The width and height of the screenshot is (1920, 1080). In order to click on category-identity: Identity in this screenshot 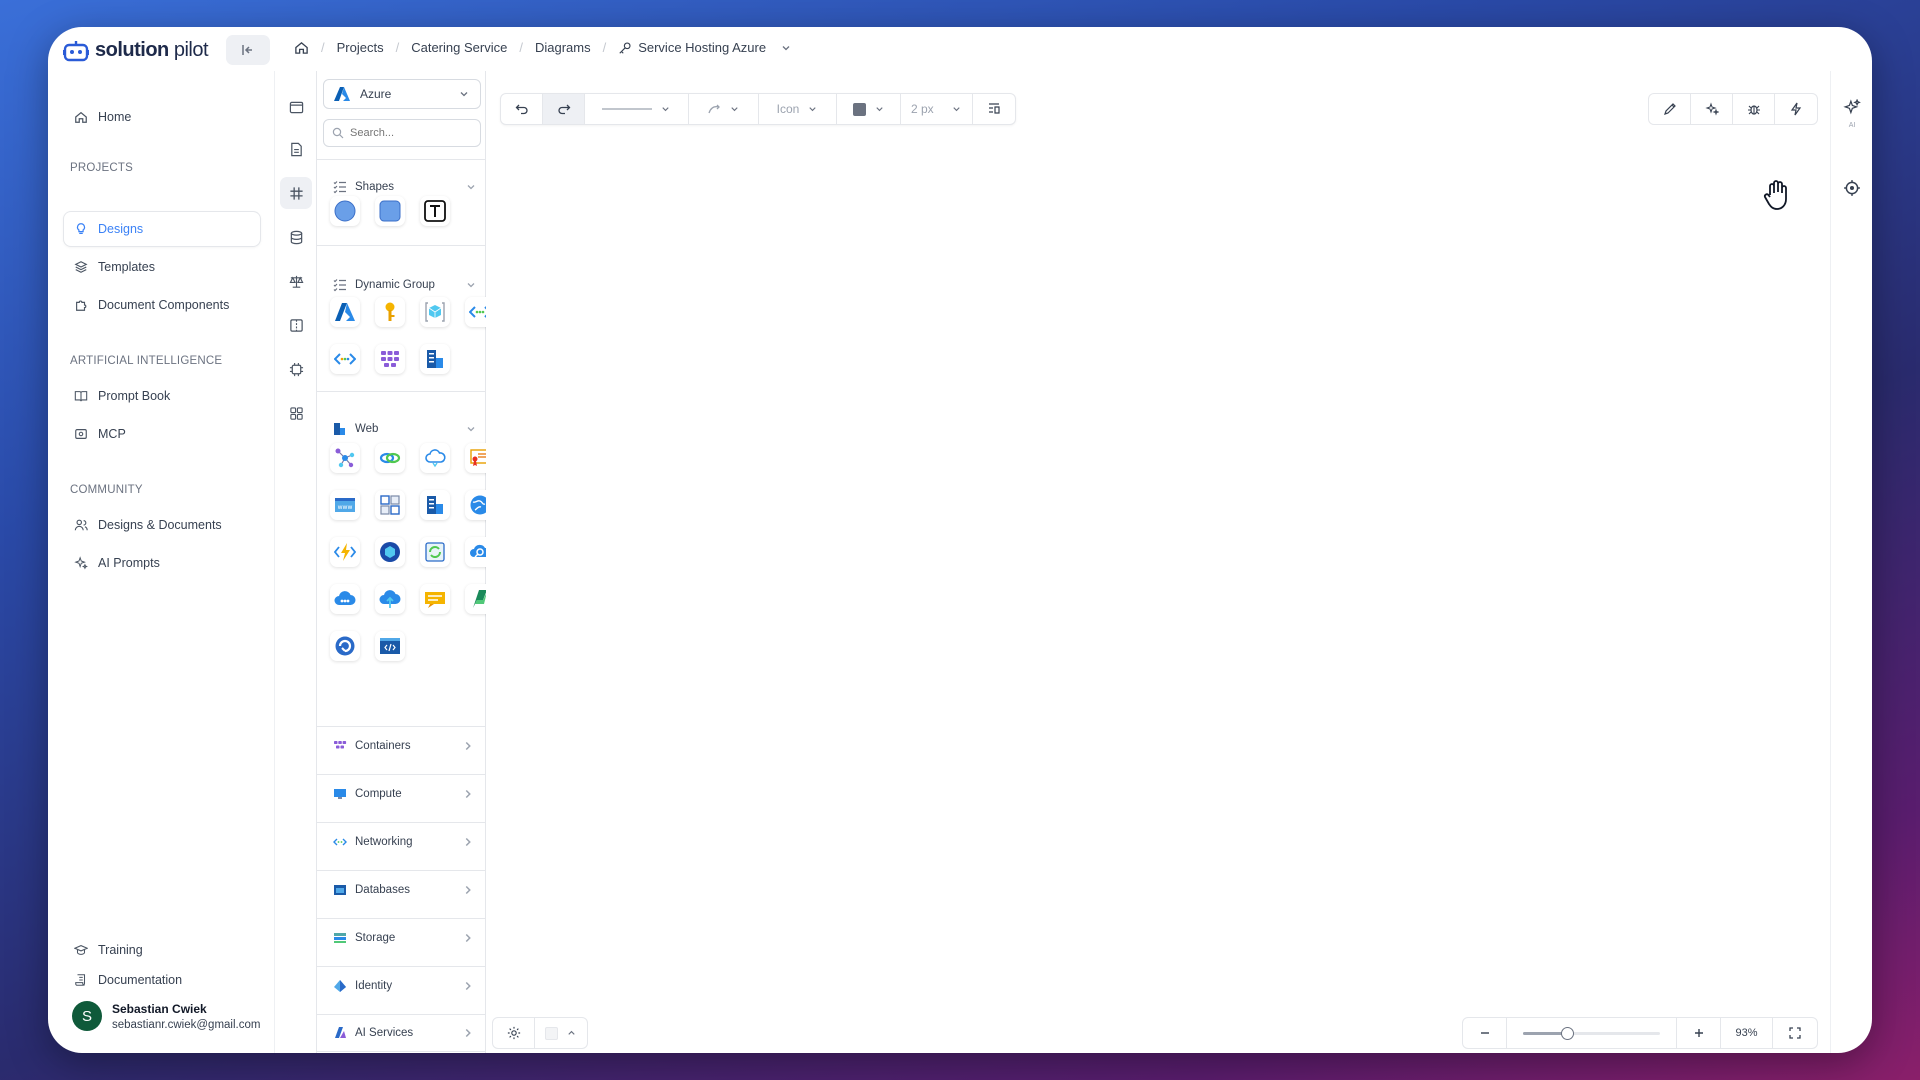, I will do `click(402, 985)`.